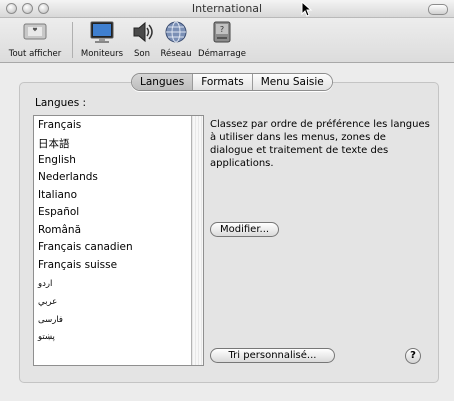 Image resolution: width=454 pixels, height=401 pixels. Describe the element at coordinates (59, 230) in the screenshot. I see `list-item: Română` at that location.